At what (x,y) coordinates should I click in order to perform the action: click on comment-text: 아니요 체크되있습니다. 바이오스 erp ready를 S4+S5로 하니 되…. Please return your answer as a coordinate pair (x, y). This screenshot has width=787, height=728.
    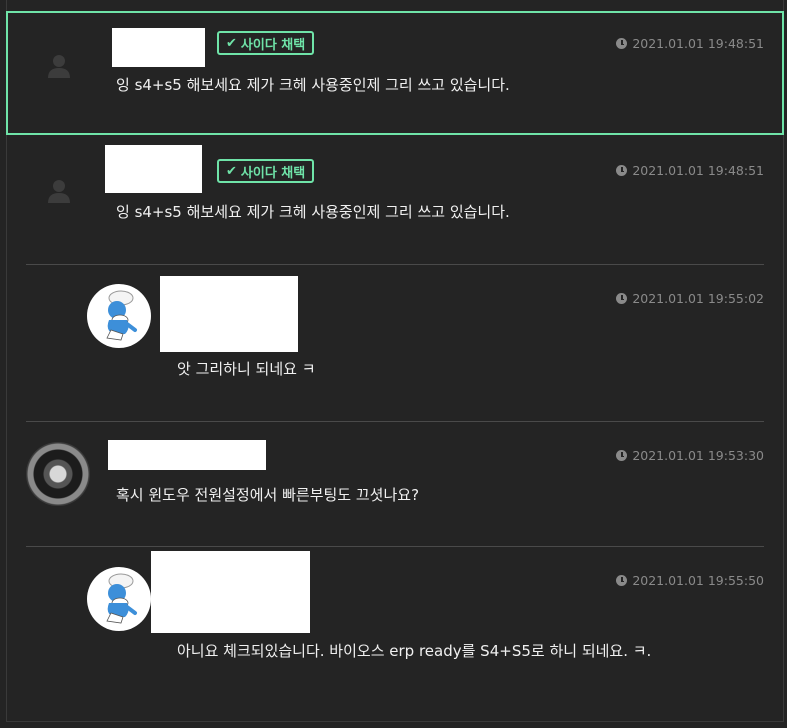
    Looking at the image, I should click on (414, 651).